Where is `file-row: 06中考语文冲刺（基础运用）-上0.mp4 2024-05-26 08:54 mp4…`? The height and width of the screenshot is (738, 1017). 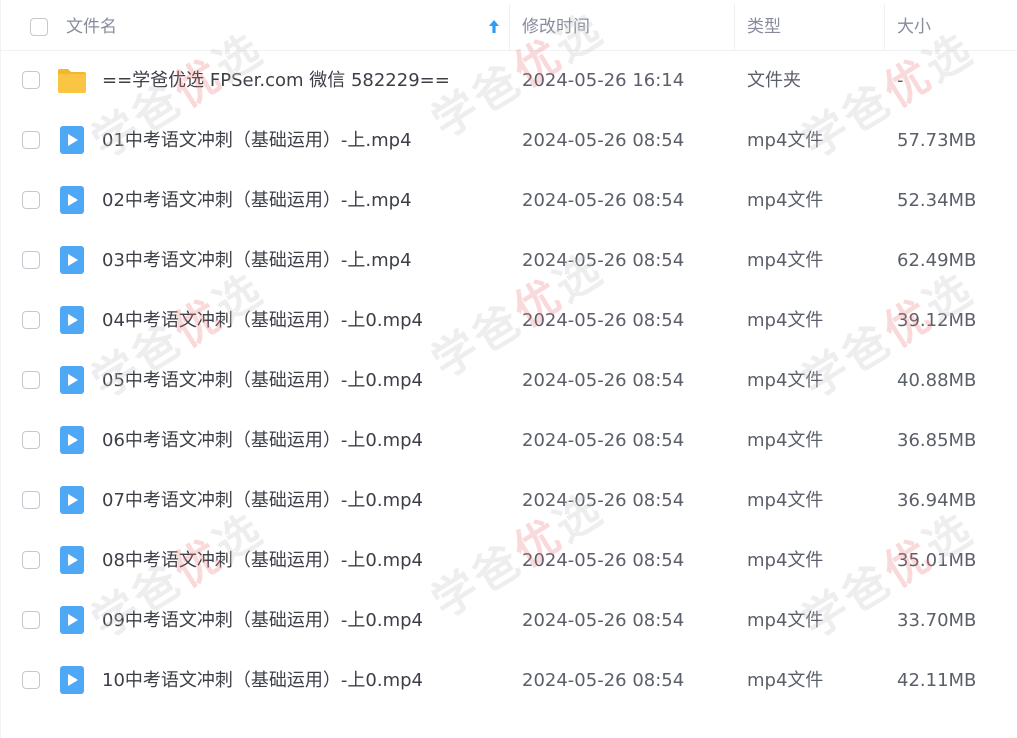
file-row: 06中考语文冲刺（基础运用）-上0.mp4 2024-05-26 08:54 mp4… is located at coordinates (508, 441).